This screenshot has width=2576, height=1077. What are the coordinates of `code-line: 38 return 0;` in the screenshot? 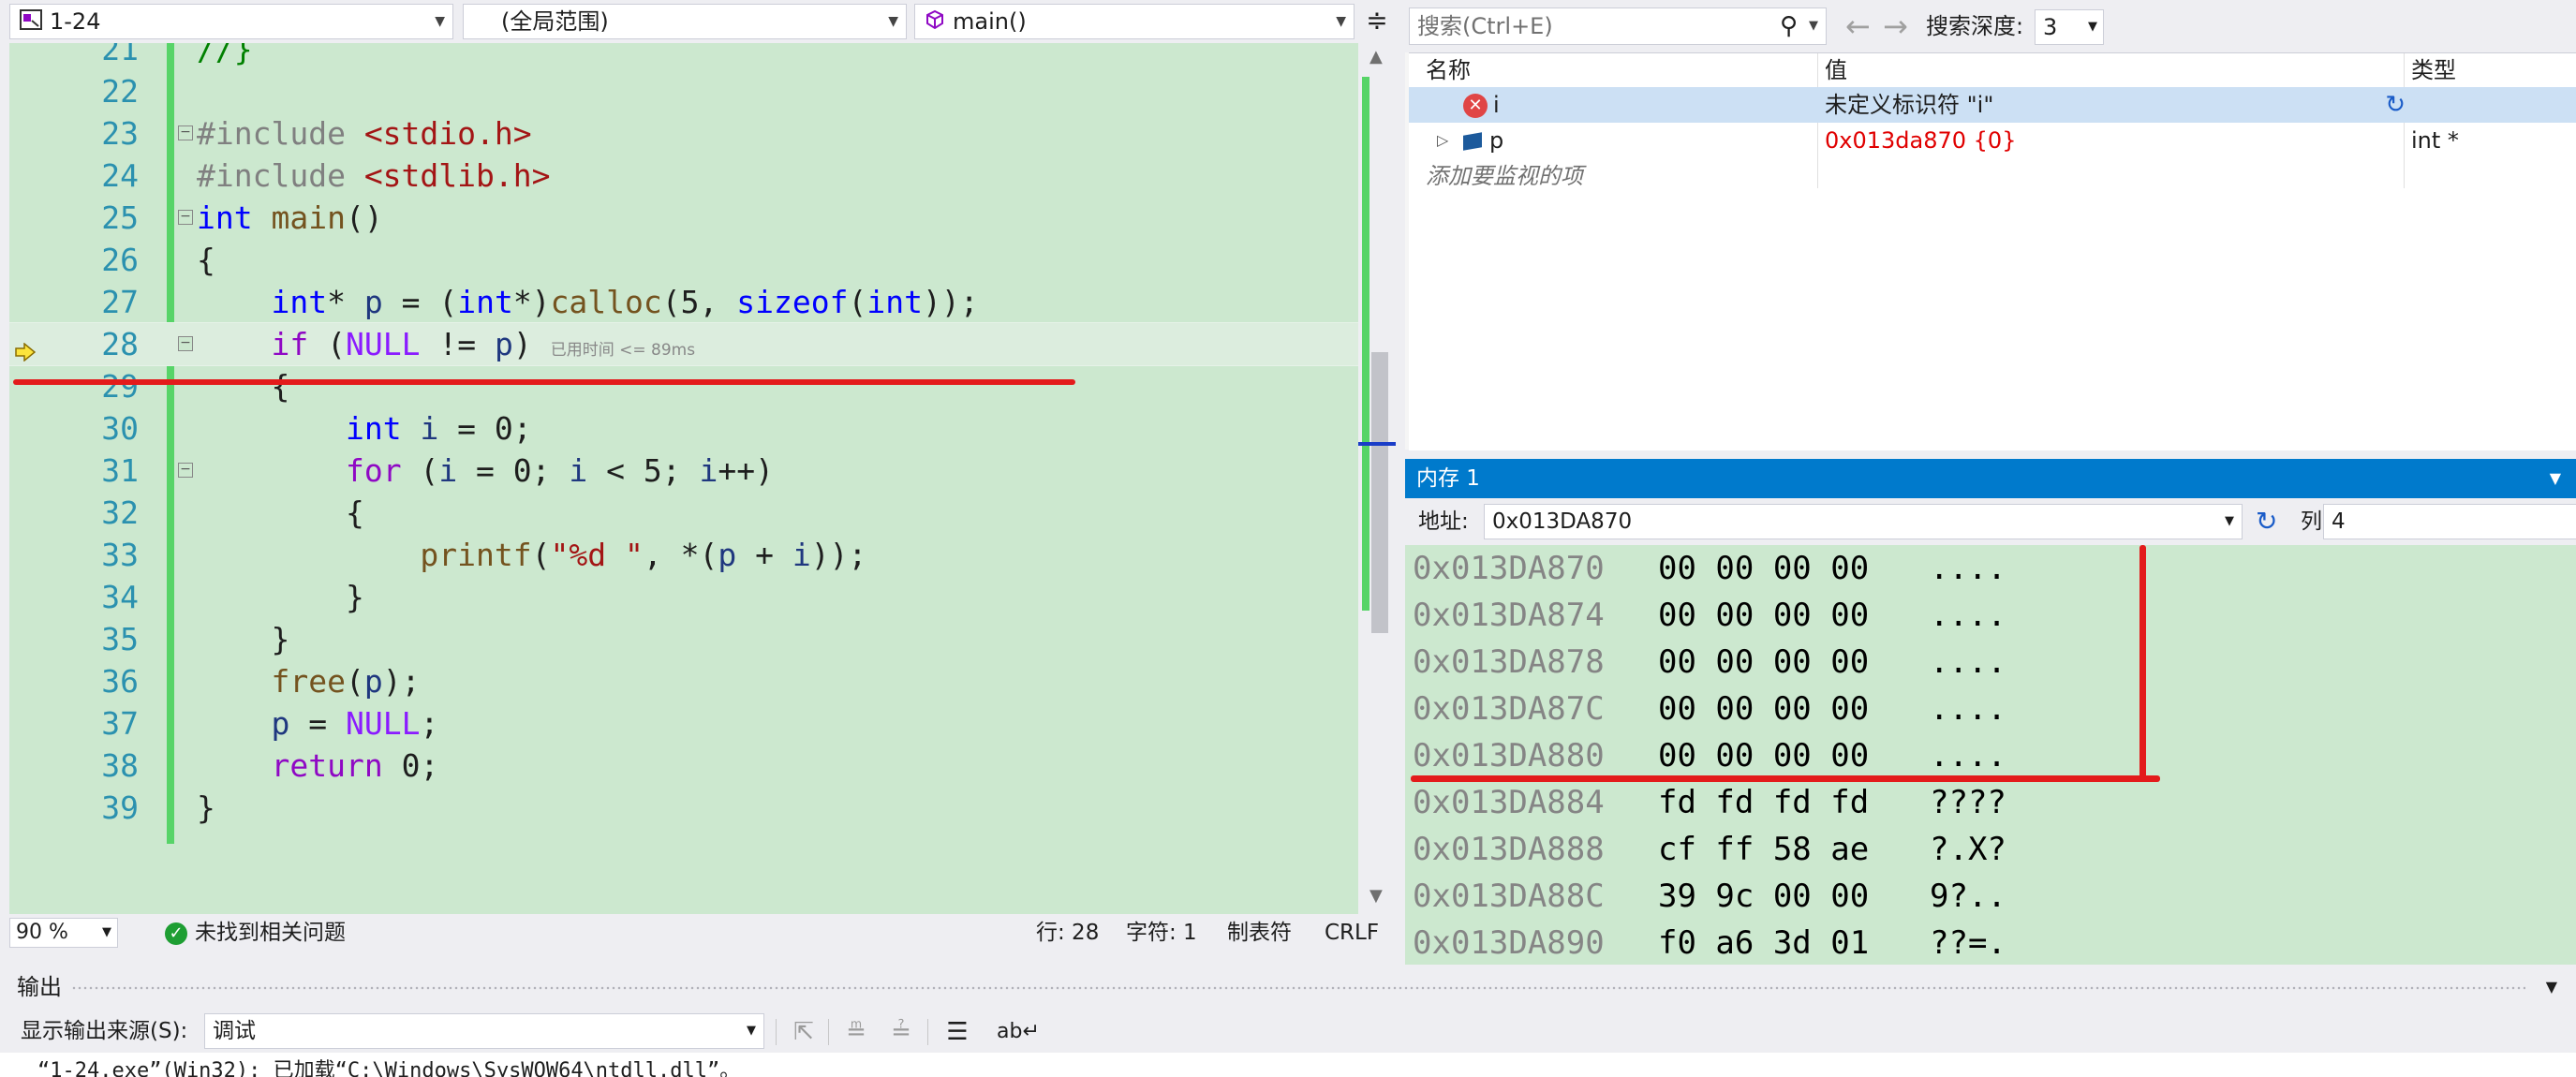 It's located at (683, 766).